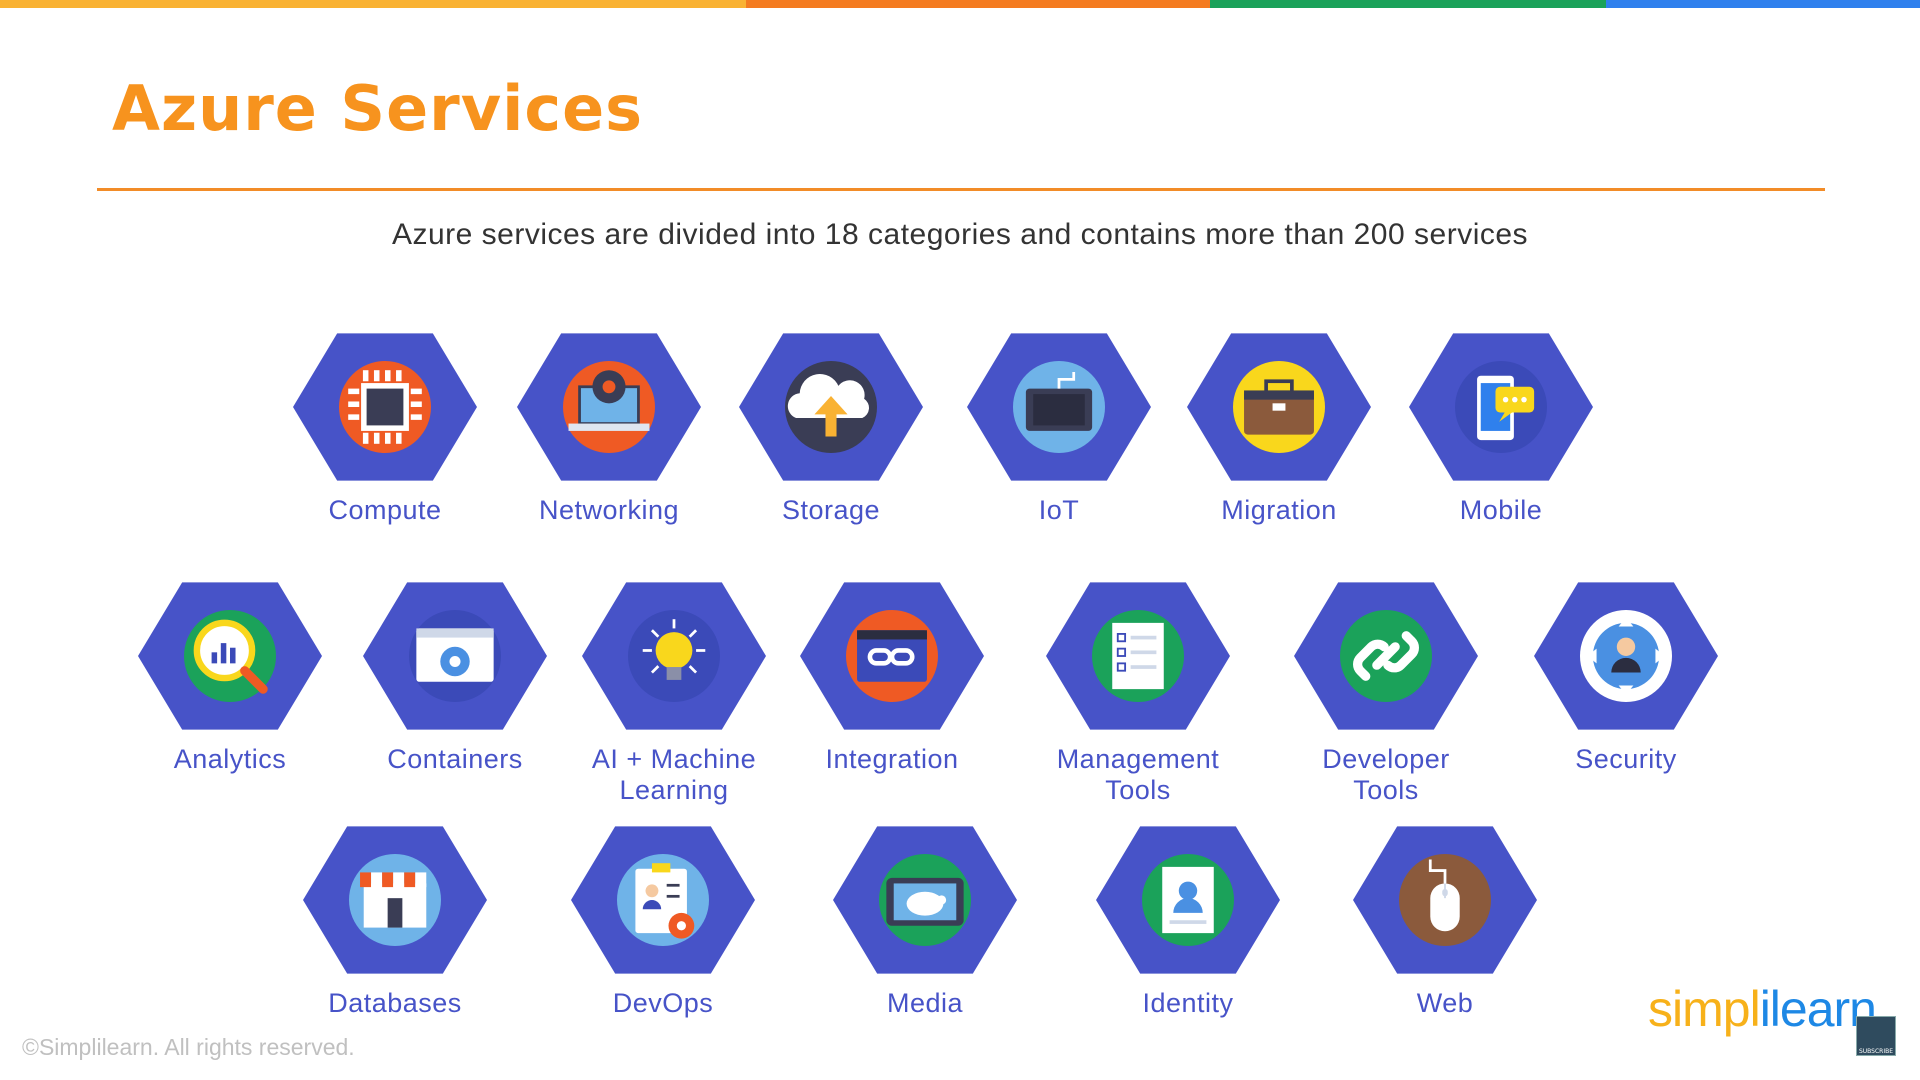 The width and height of the screenshot is (1920, 1080). I want to click on service-label: Management Tools, so click(1138, 774).